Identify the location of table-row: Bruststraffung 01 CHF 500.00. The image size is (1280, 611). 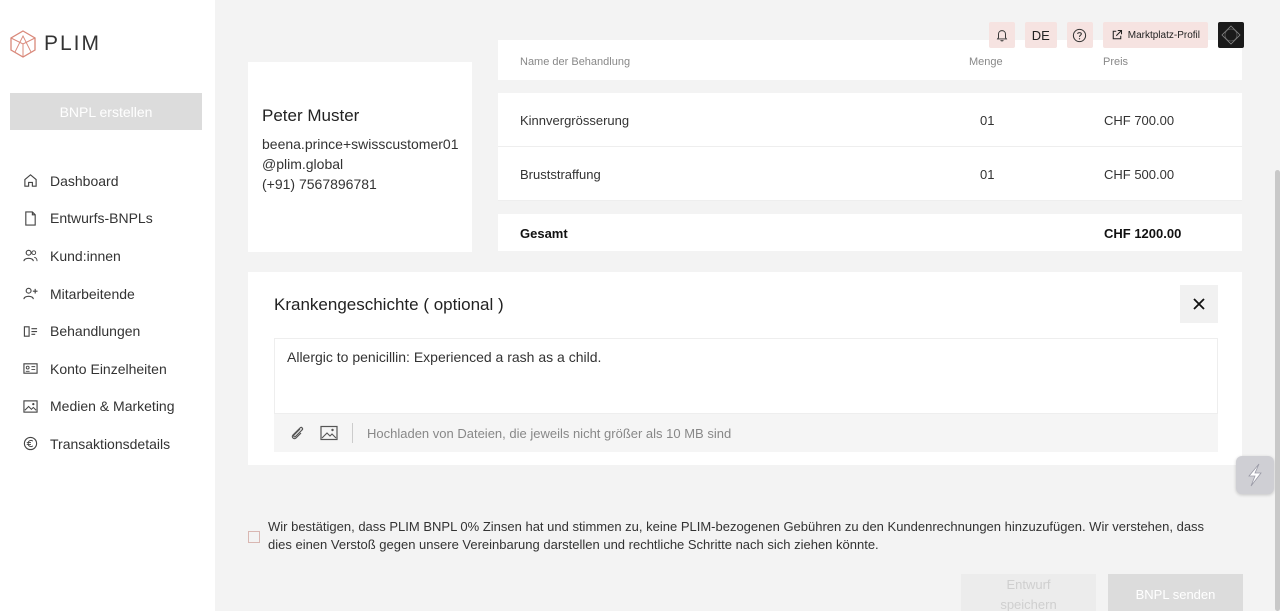
(870, 174).